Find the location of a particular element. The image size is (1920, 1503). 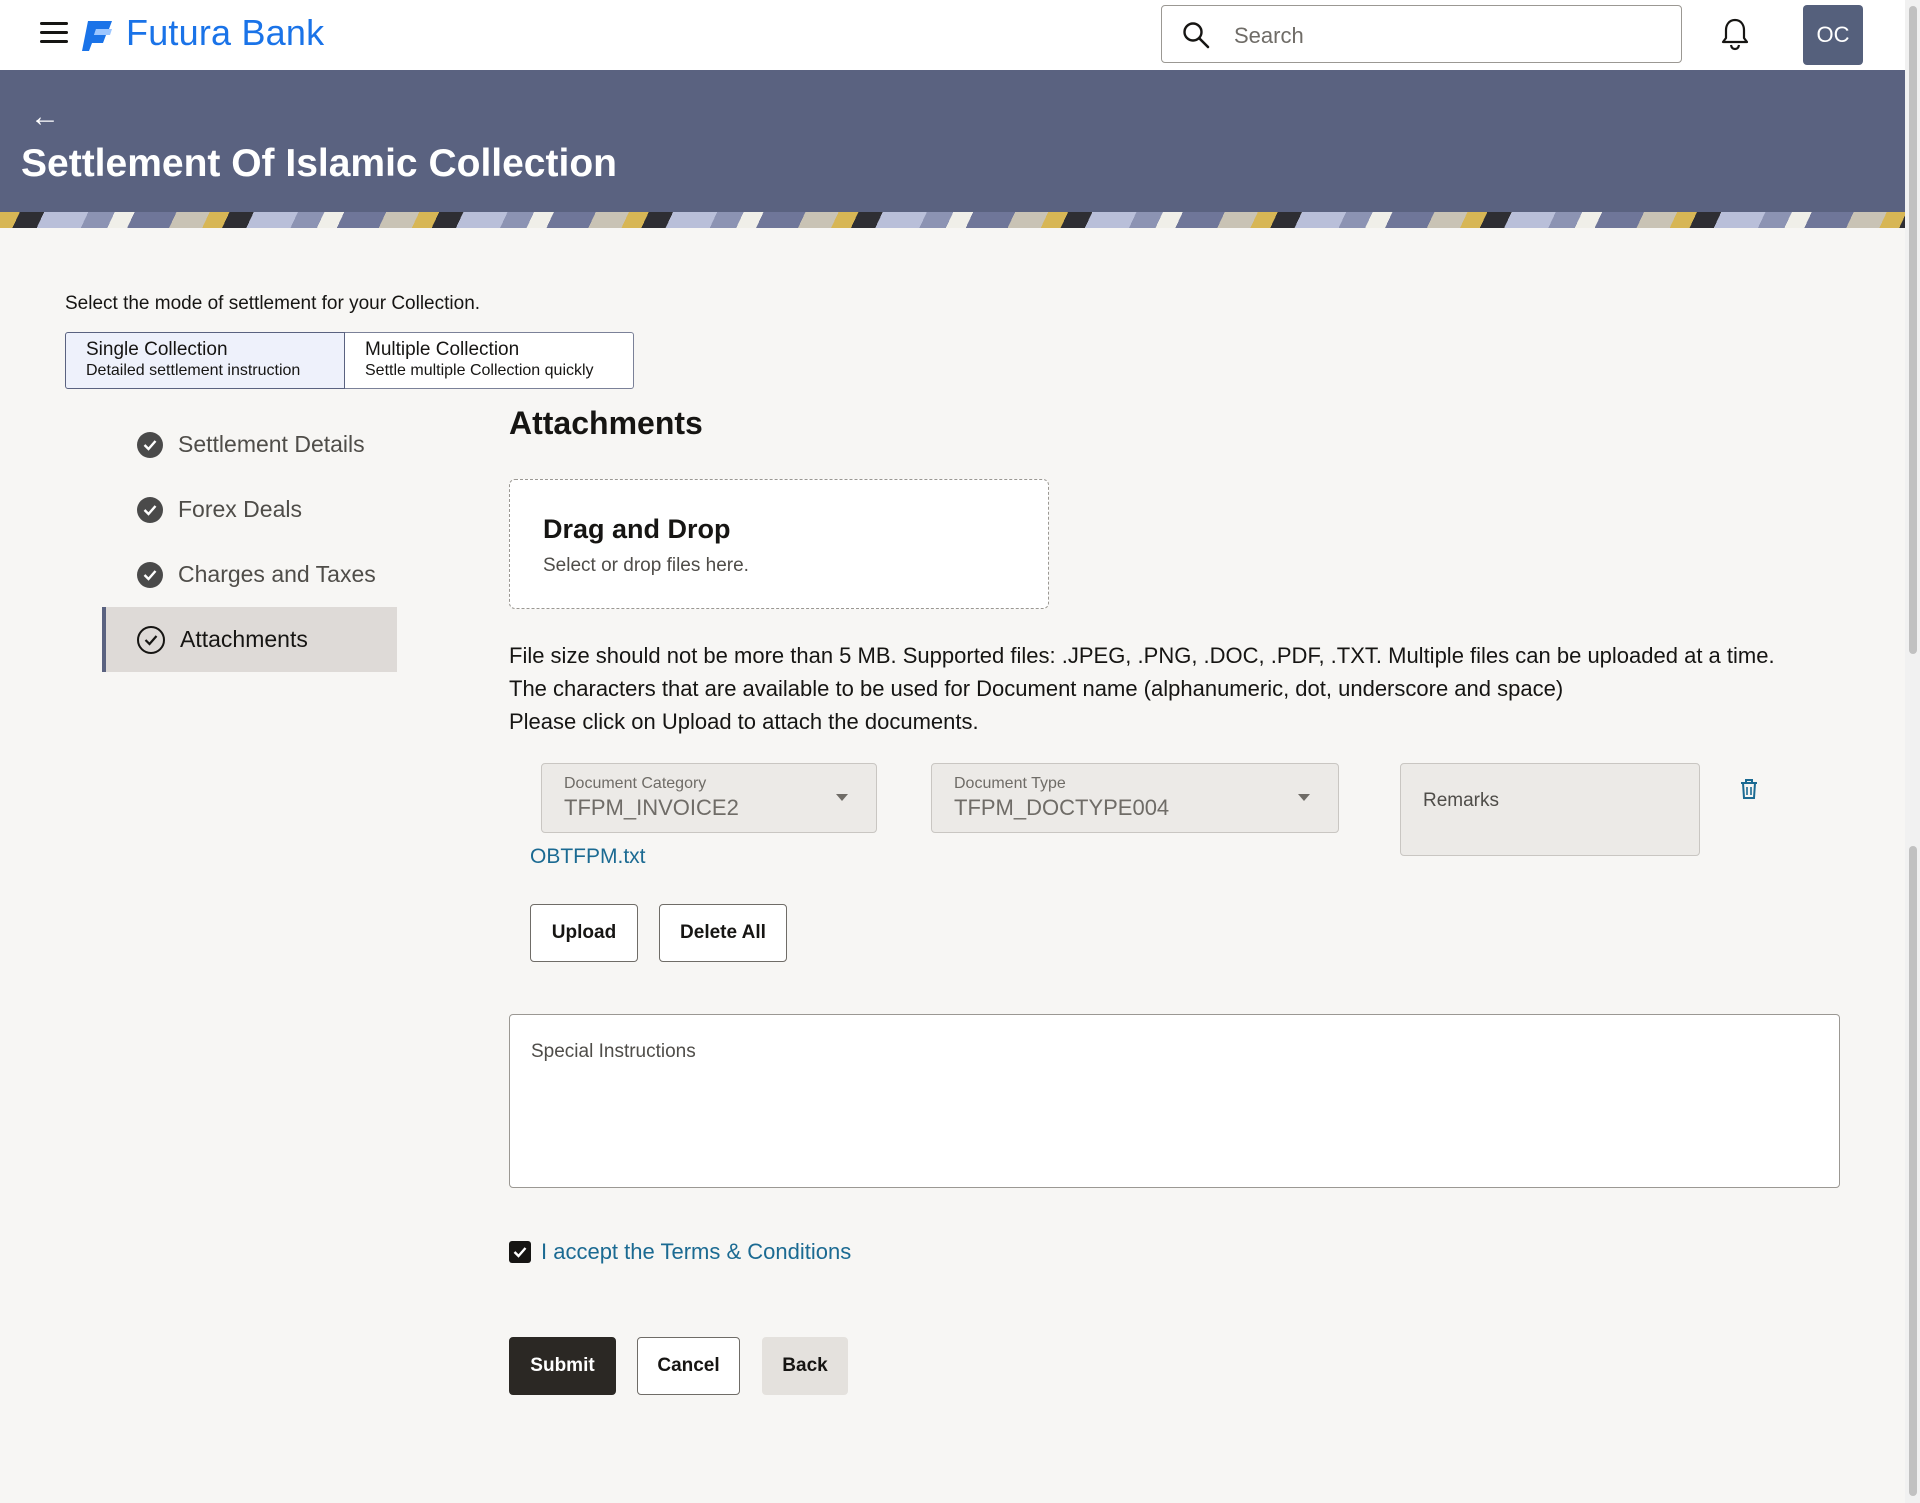

step-label: Settlement Details is located at coordinates (271, 444).